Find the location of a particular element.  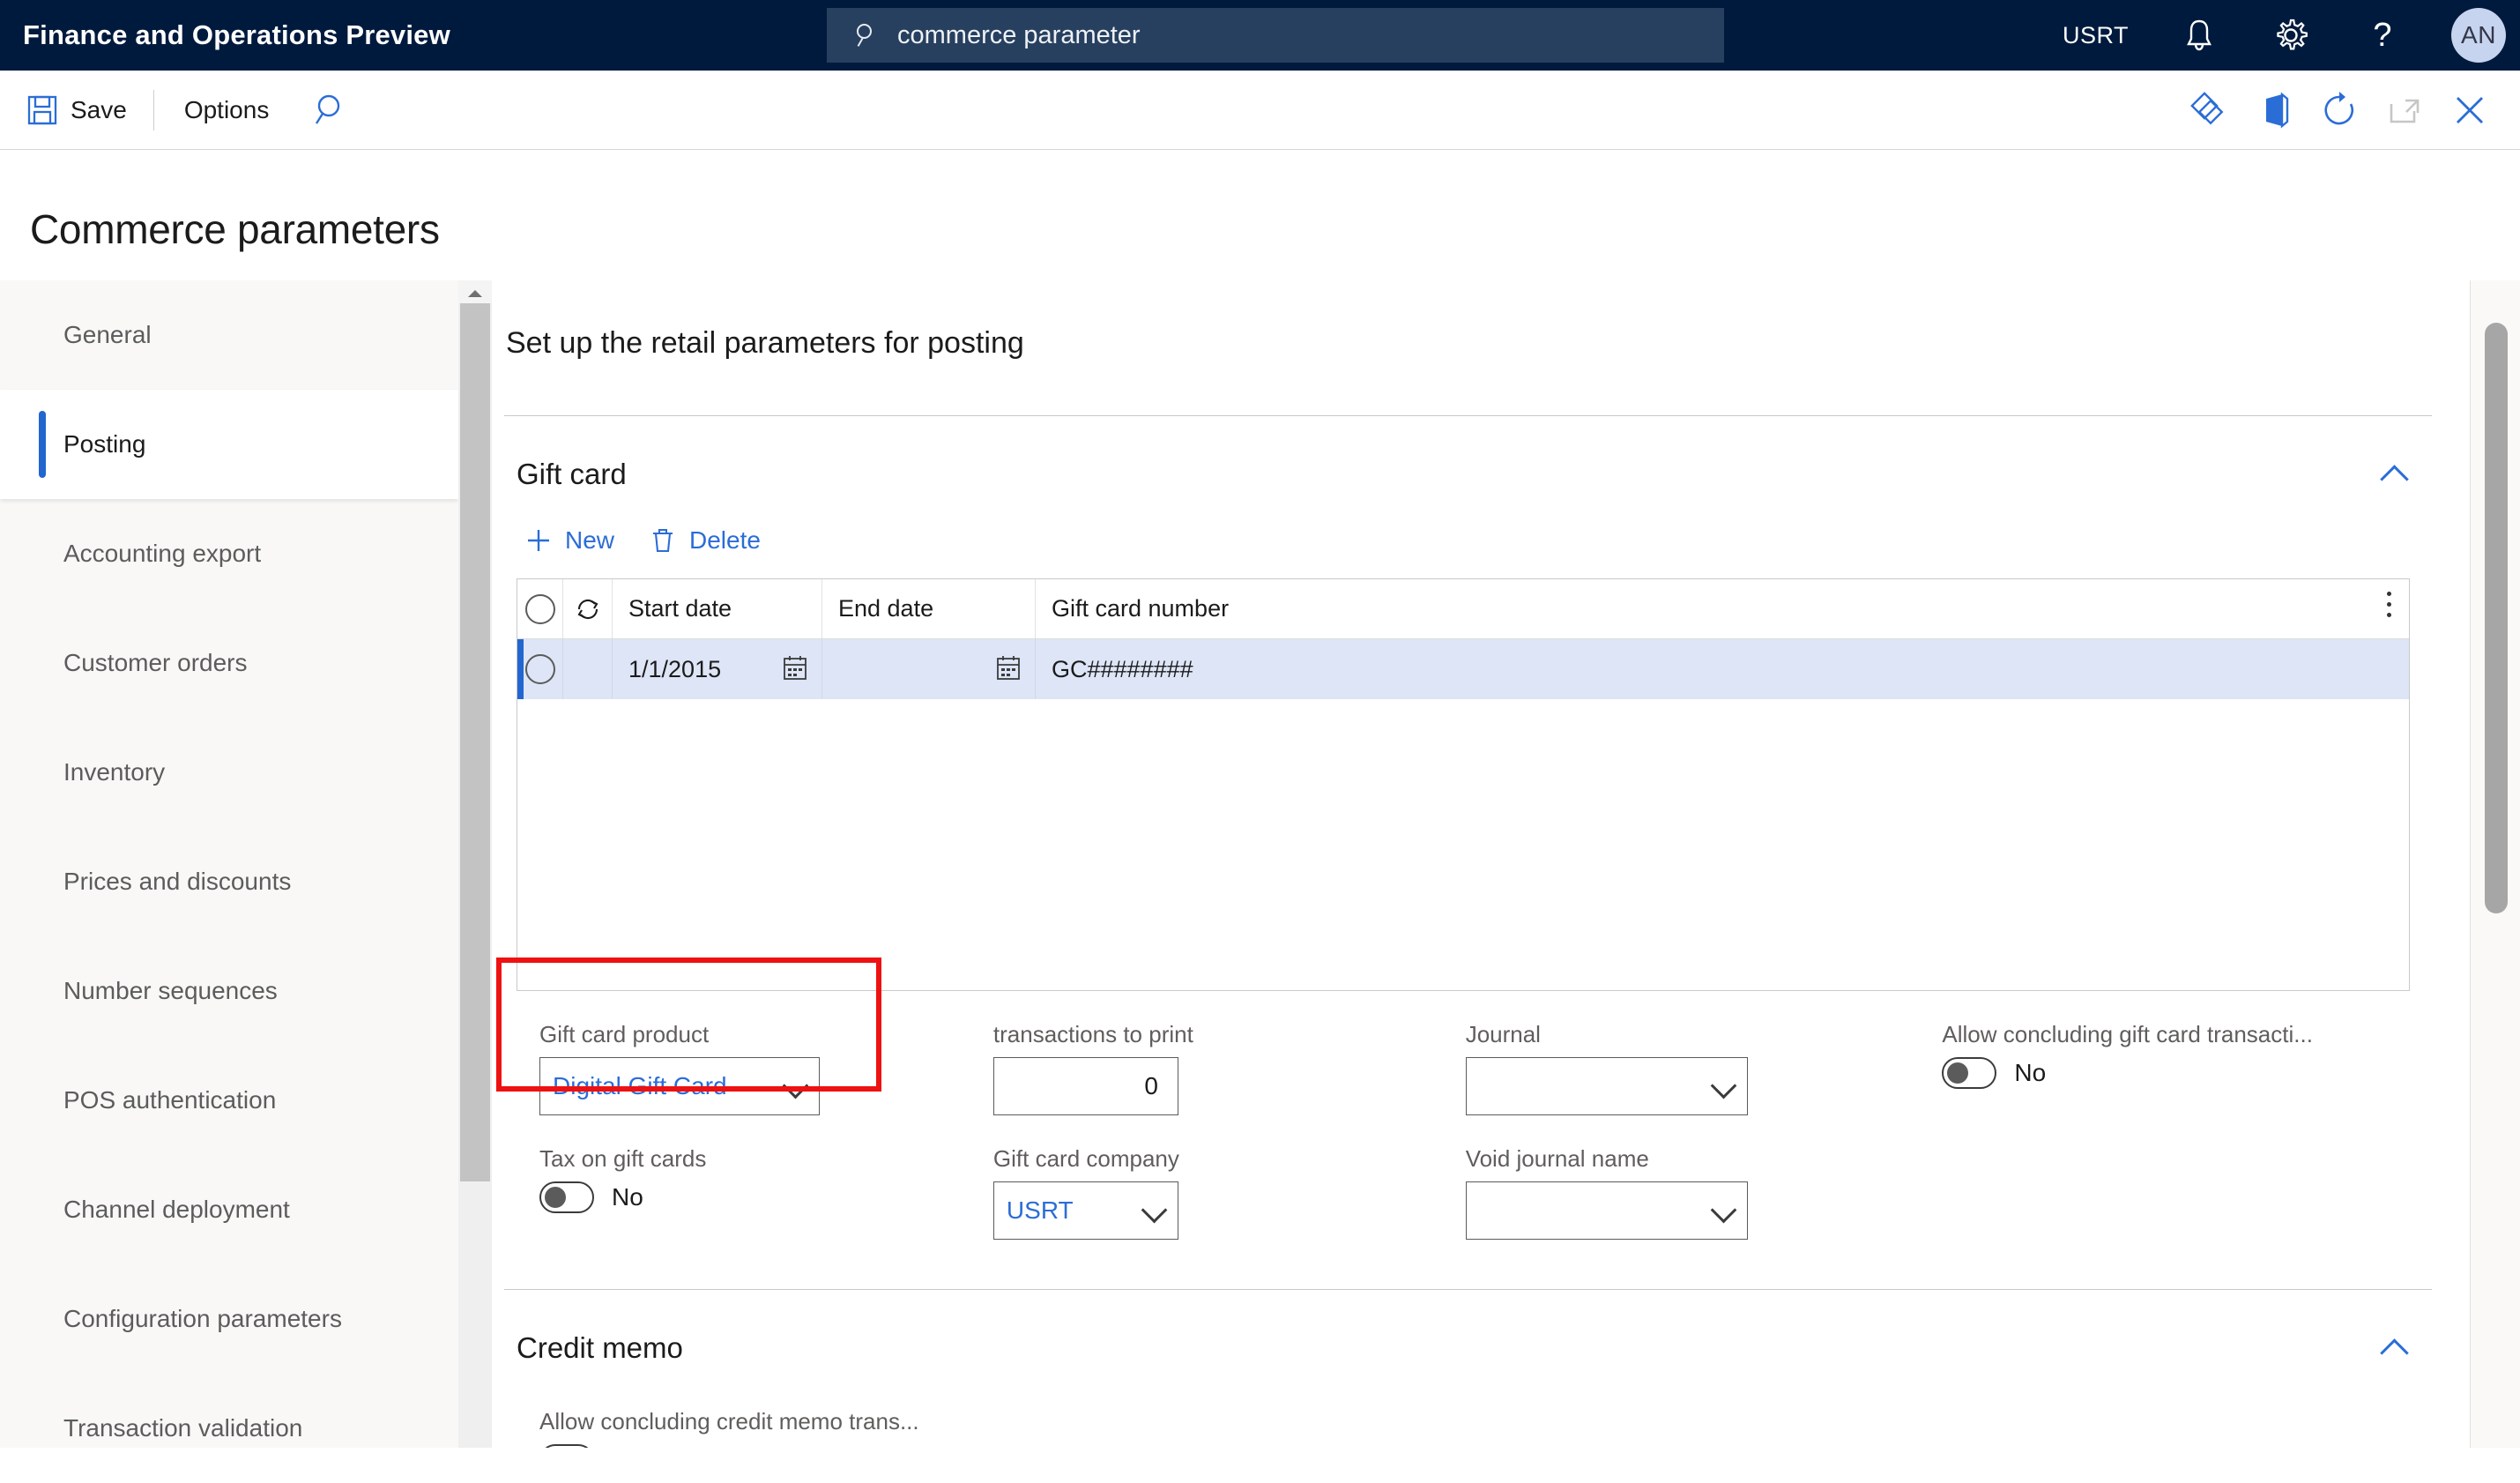

toggle-knob is located at coordinates (1958, 1073).